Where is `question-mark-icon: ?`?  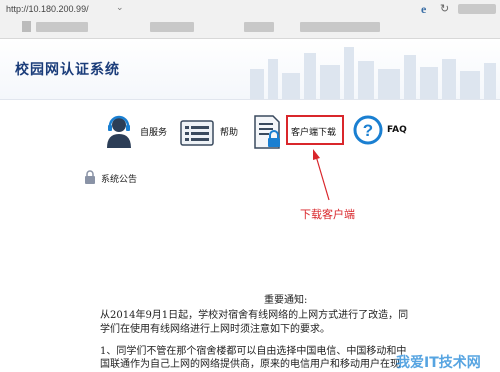
question-mark-icon: ? is located at coordinates (368, 130).